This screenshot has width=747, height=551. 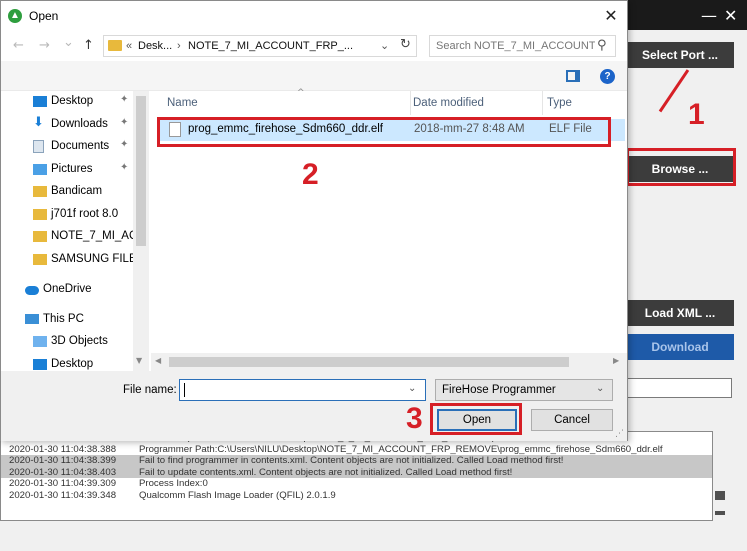 I want to click on nav-item-pictures: Pictures ✦, so click(x=67, y=170).